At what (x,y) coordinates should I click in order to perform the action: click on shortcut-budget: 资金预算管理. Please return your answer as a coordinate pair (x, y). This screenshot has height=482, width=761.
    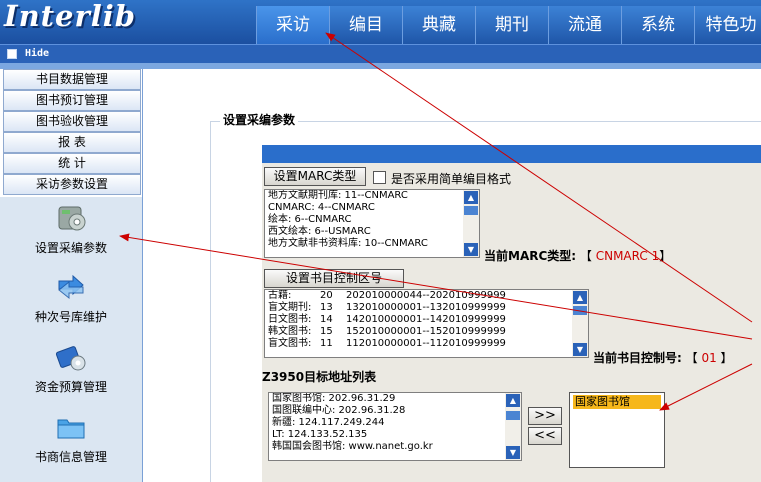
    Looking at the image, I should click on (71, 368).